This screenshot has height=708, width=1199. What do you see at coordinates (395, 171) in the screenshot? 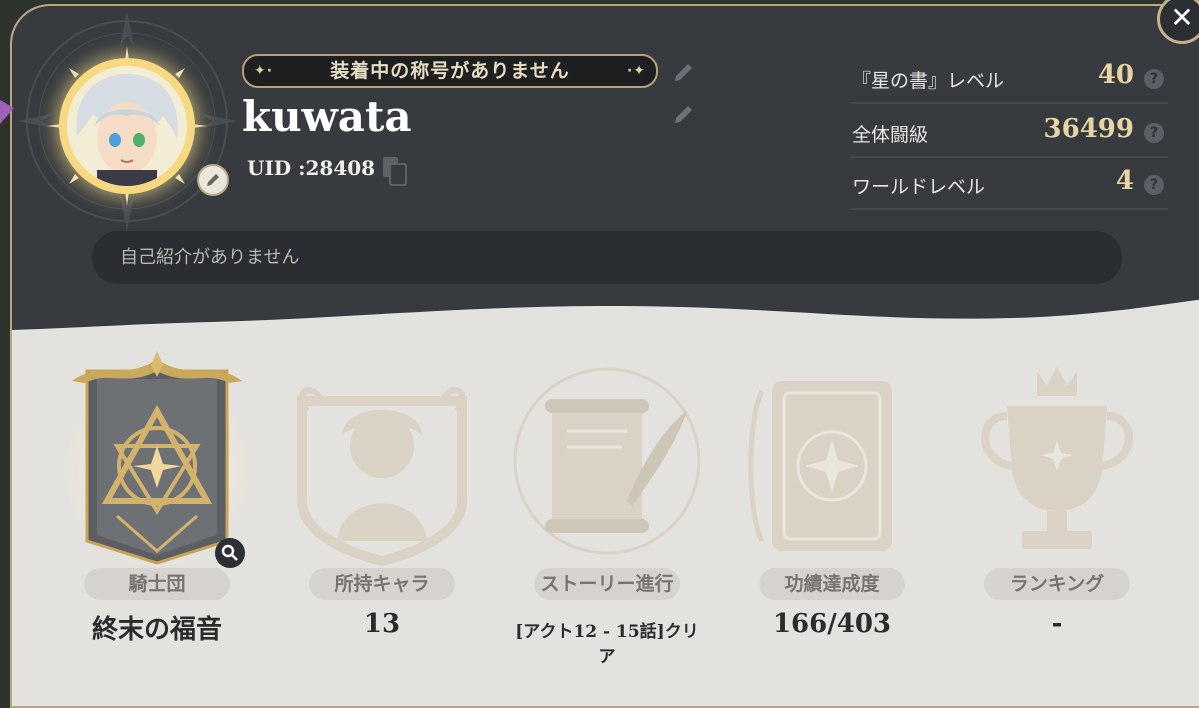
I see `copy-icon` at bounding box center [395, 171].